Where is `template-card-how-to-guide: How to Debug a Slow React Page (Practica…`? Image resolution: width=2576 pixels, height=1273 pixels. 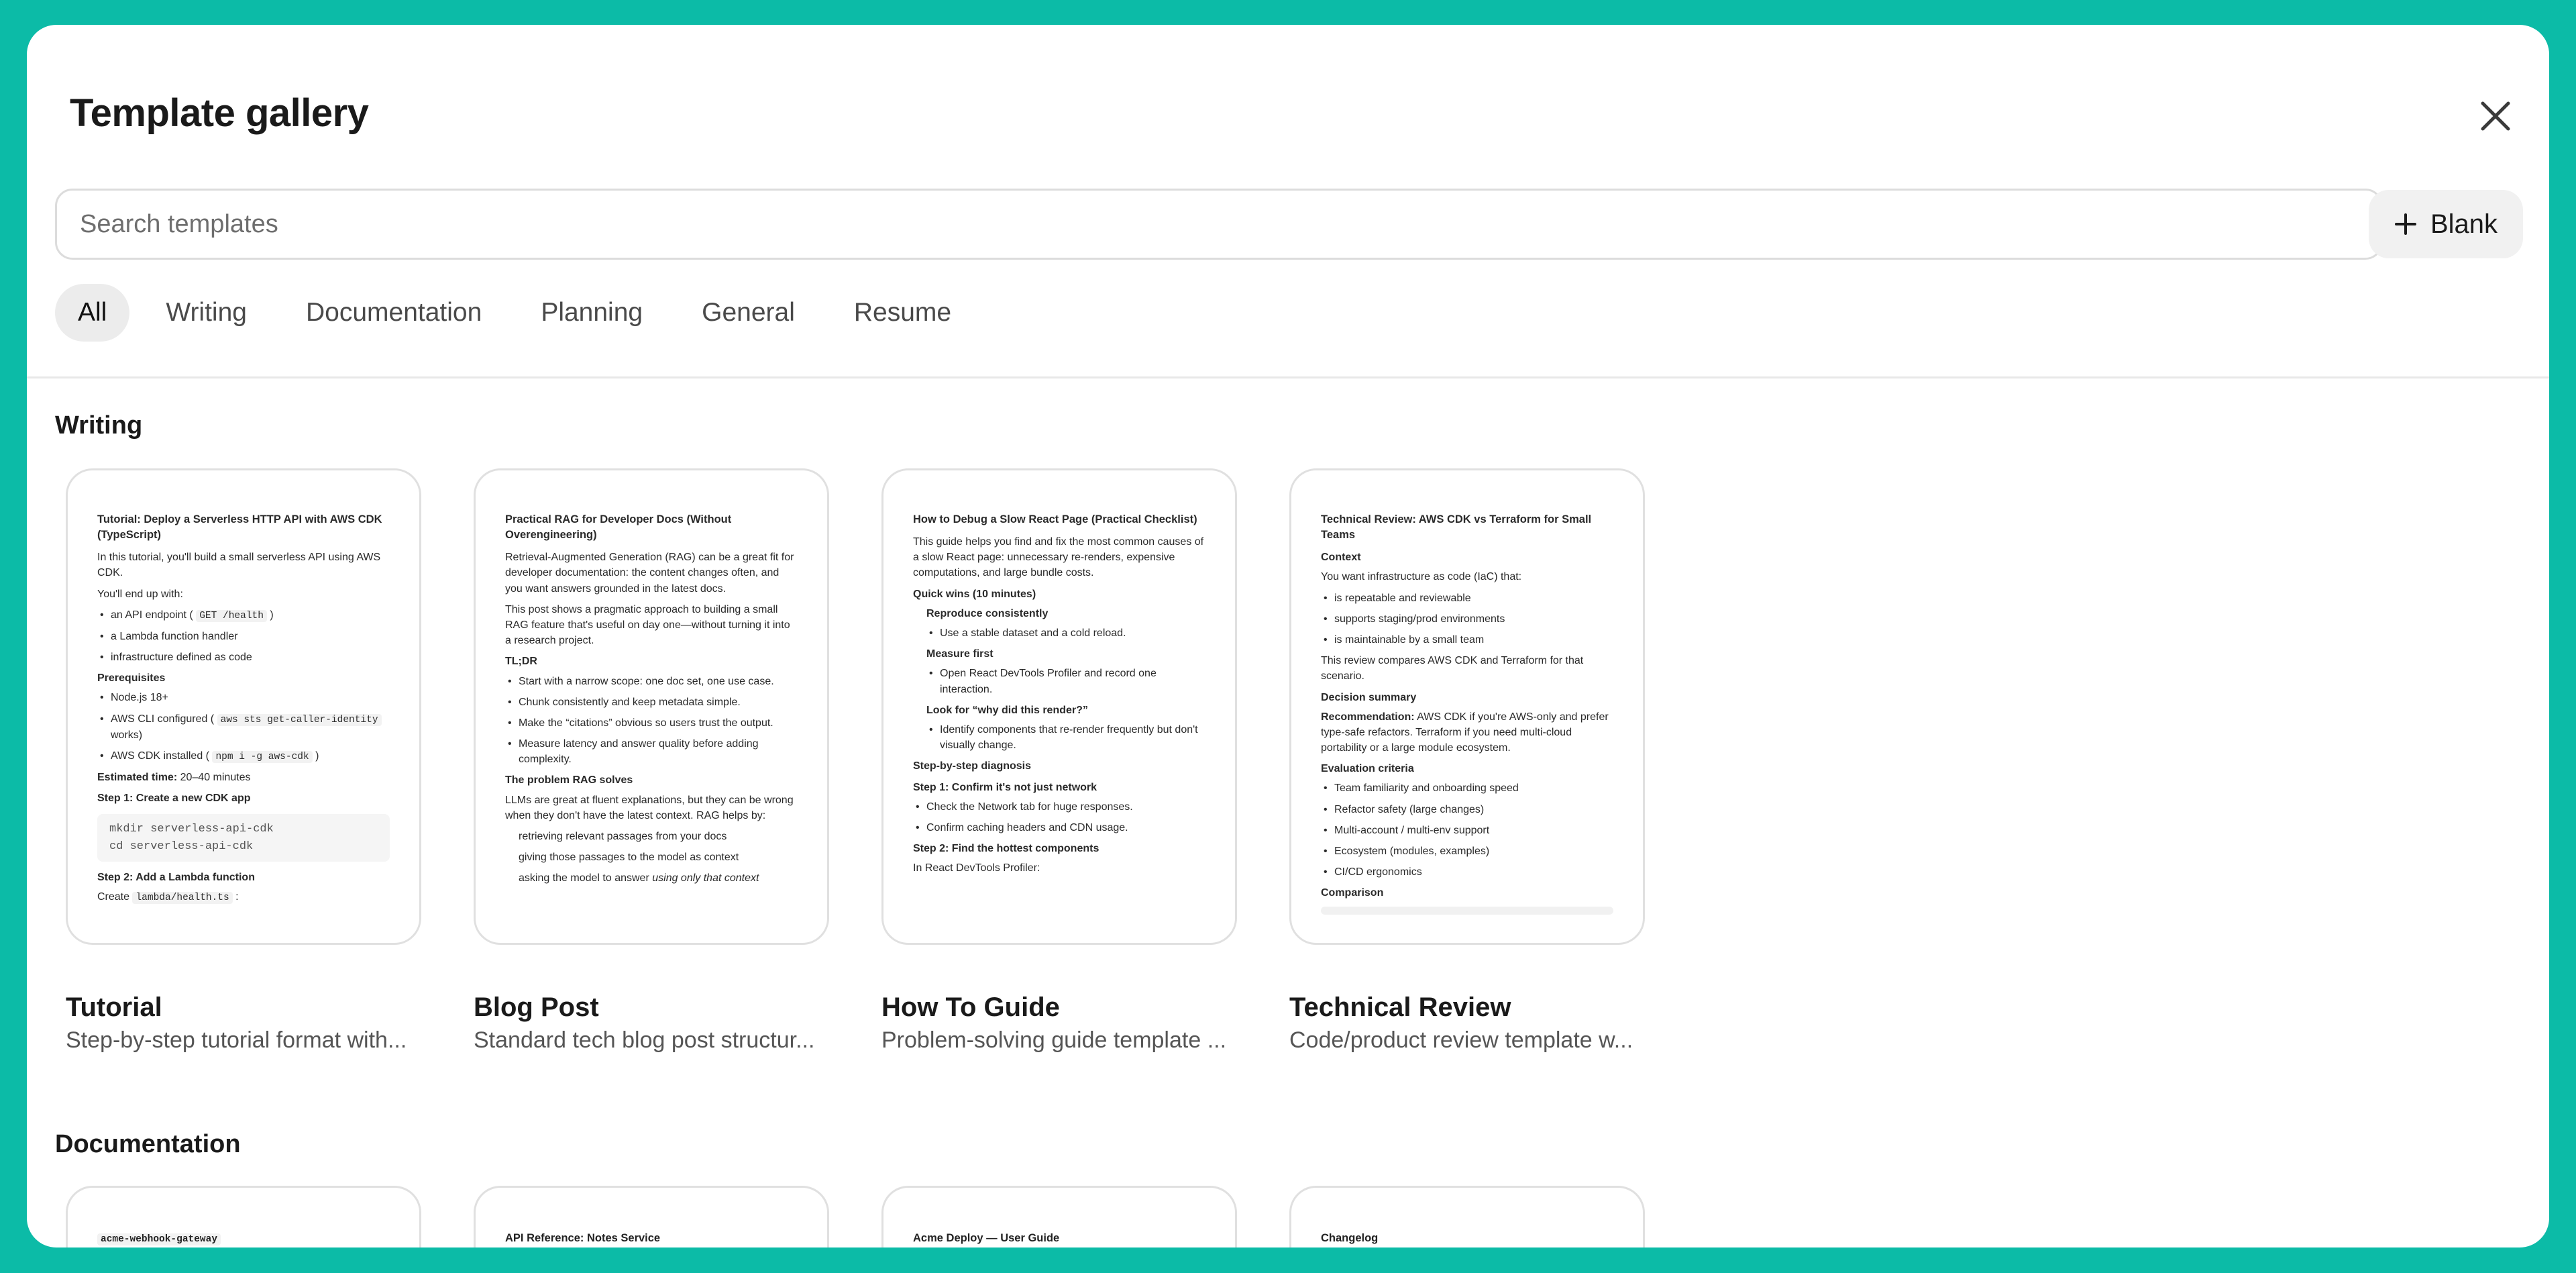
template-card-how-to-guide: How to Debug a Slow React Page (Practica… is located at coordinates (1059, 706).